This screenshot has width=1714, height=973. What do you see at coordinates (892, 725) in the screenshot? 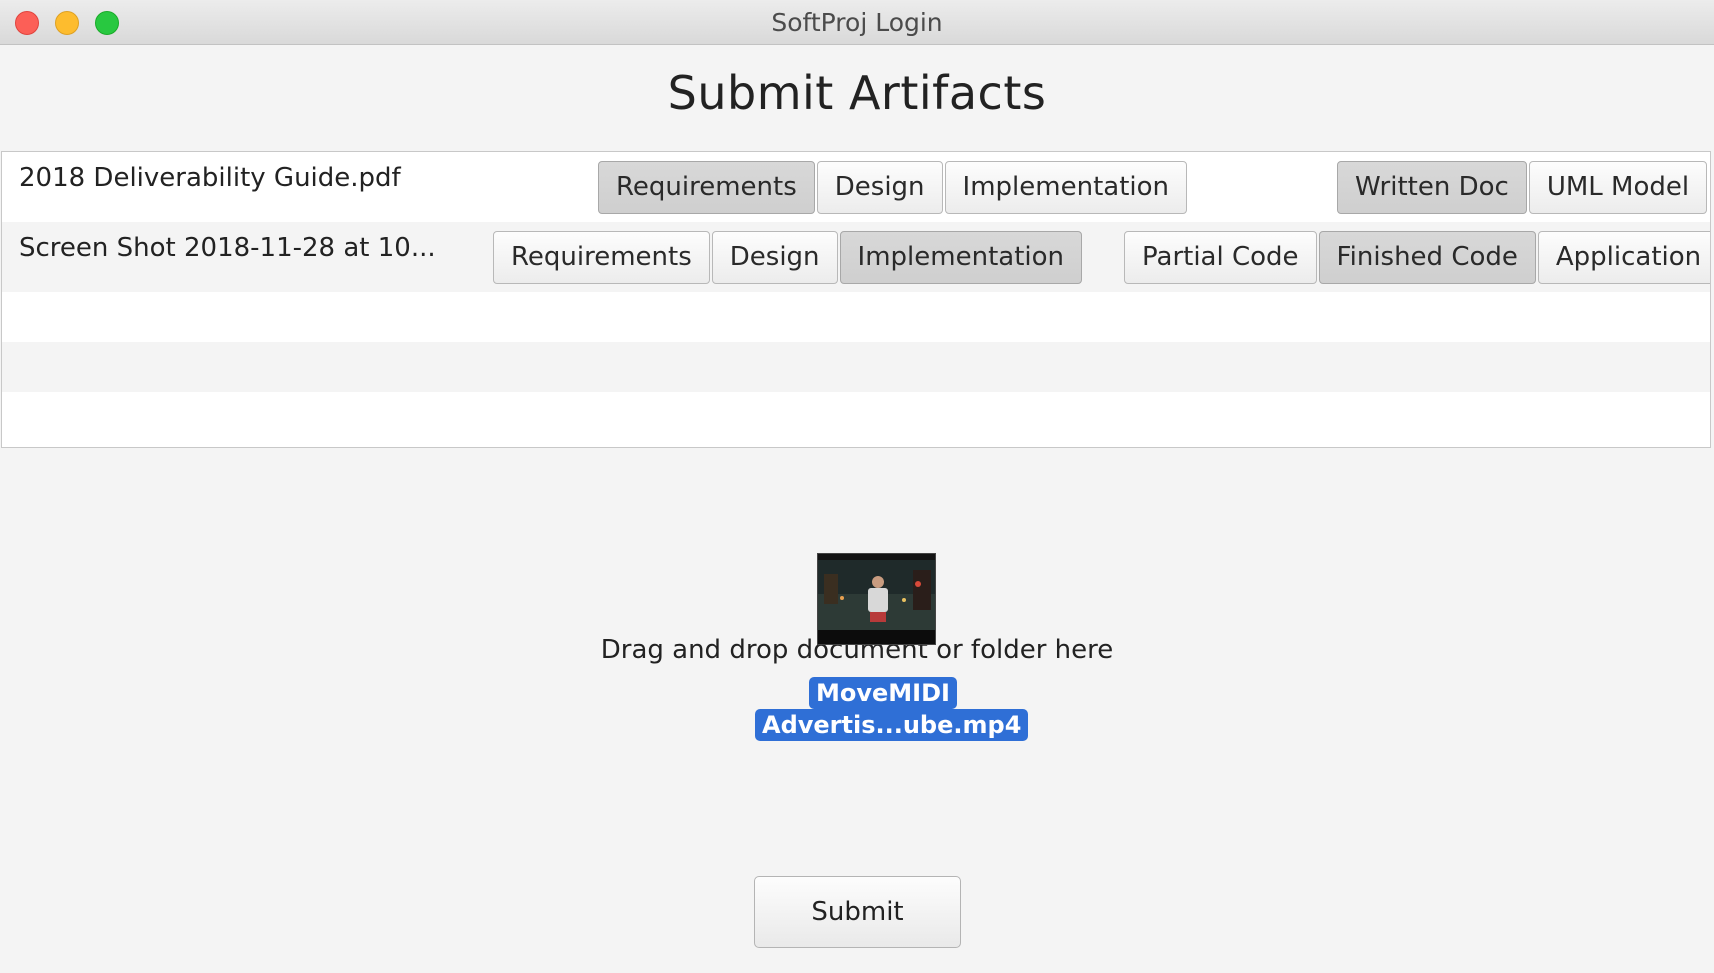
I see `dragged-item-name: Advertis...ube.mp4` at bounding box center [892, 725].